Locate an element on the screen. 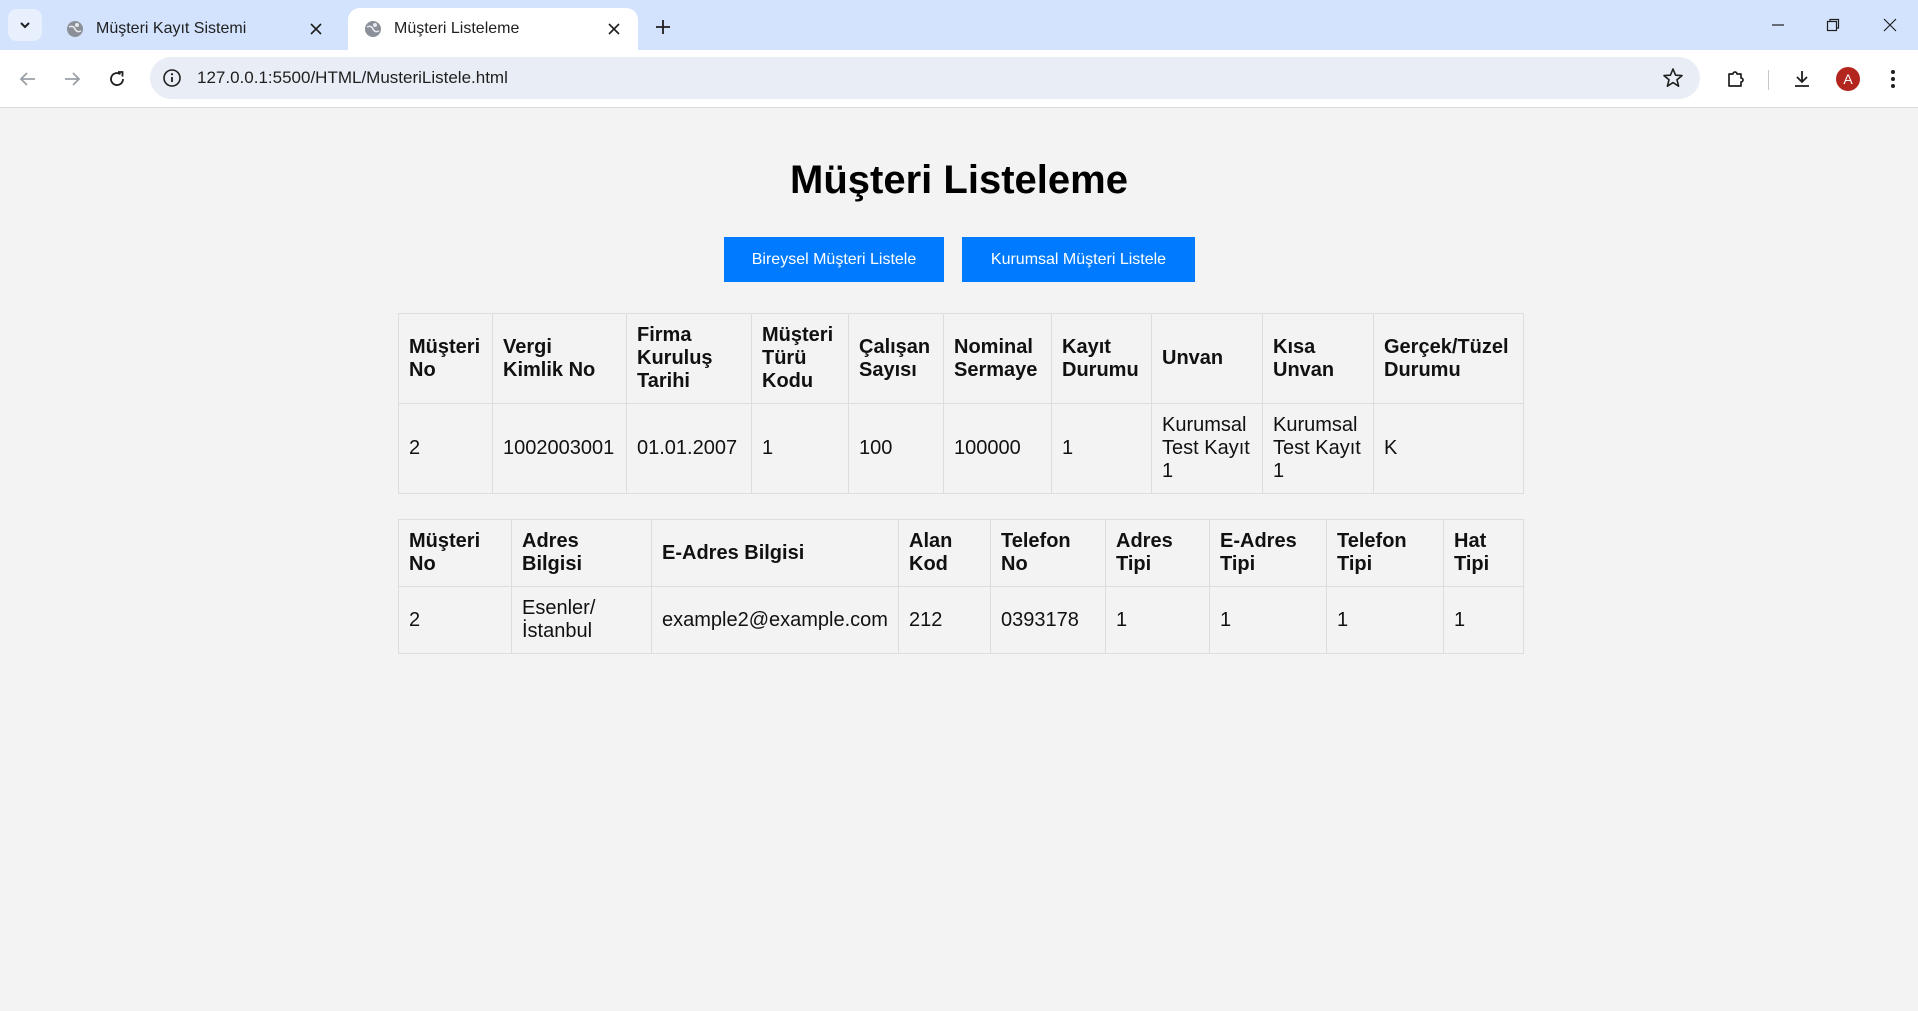  column-header: Telefon No is located at coordinates (1048, 553).